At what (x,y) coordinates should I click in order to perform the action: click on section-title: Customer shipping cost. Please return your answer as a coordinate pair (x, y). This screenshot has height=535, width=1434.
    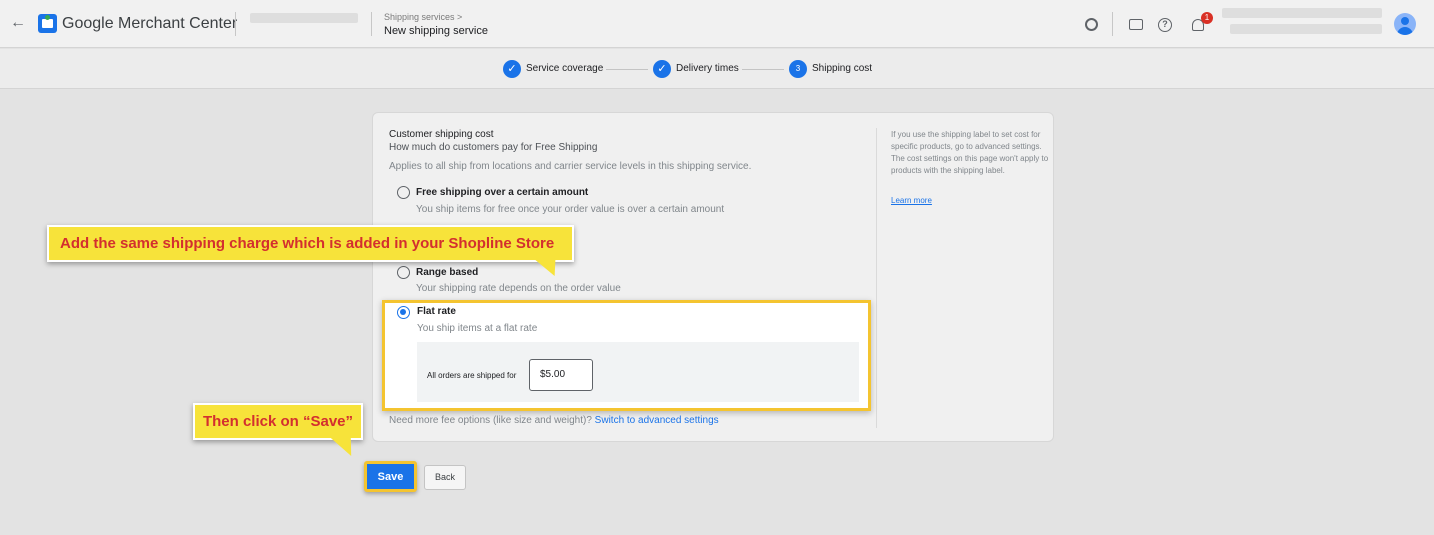
    Looking at the image, I should click on (441, 134).